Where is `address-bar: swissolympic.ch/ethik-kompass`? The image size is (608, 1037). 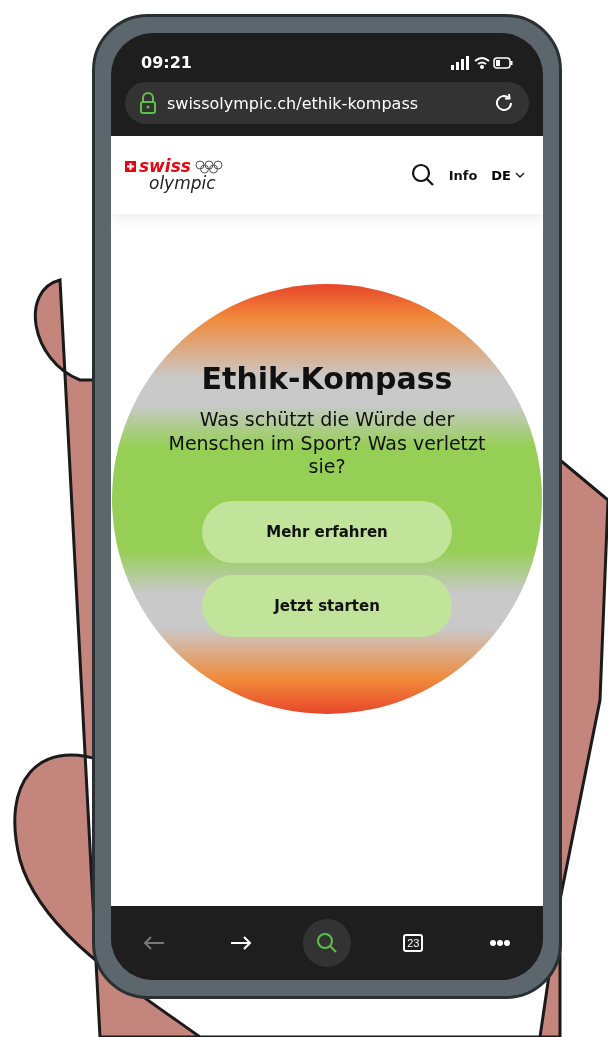 address-bar: swissolympic.ch/ethik-kompass is located at coordinates (327, 103).